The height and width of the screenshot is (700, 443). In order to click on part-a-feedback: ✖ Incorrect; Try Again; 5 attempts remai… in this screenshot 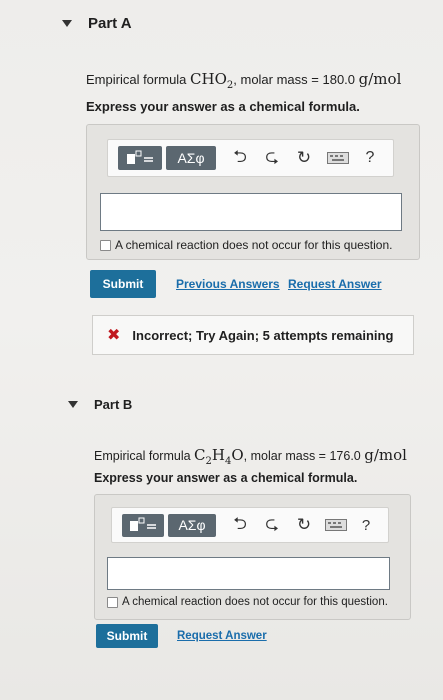, I will do `click(253, 335)`.